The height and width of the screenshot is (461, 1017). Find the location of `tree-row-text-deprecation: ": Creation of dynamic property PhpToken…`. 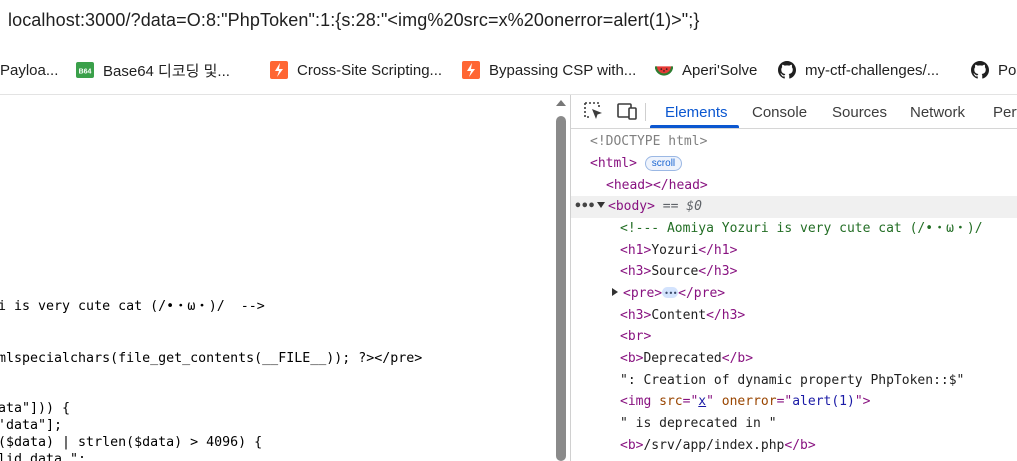

tree-row-text-deprecation: ": Creation of dynamic property PhpToken… is located at coordinates (794, 381).